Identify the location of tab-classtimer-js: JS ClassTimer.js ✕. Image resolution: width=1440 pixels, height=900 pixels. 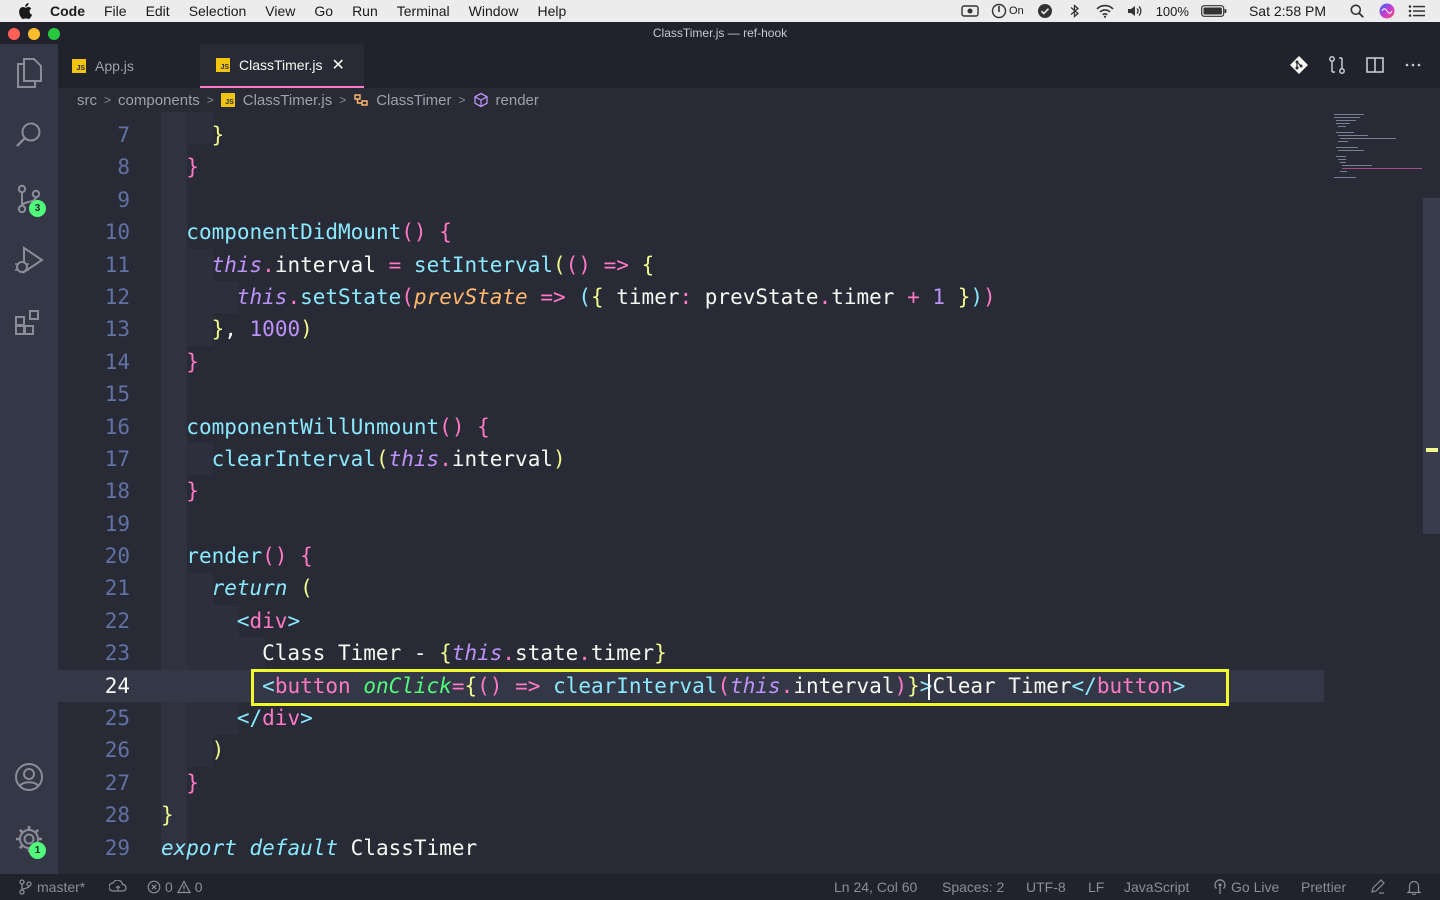
(282, 66).